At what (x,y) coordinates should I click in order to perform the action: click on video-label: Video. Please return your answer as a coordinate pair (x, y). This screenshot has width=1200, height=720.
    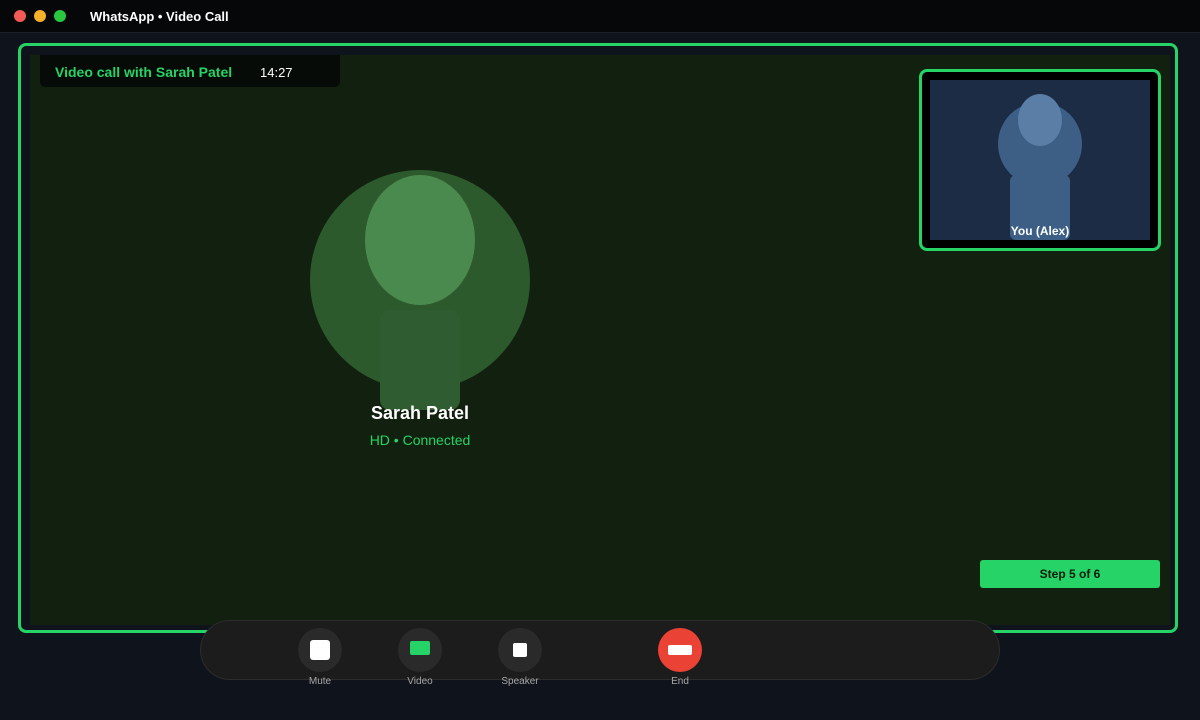
    Looking at the image, I should click on (420, 681).